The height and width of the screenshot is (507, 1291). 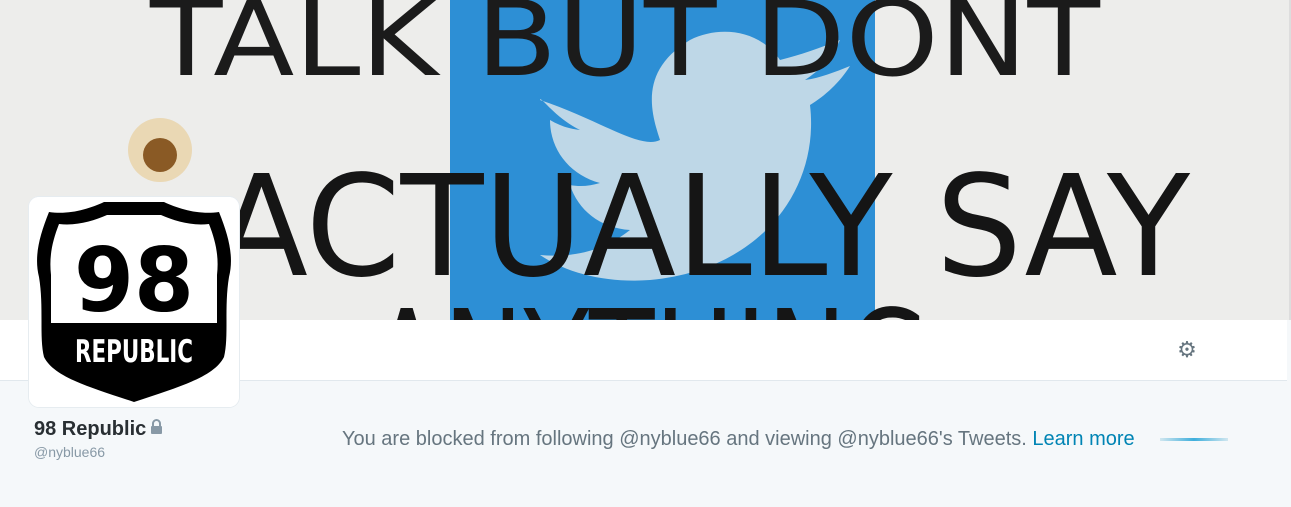 What do you see at coordinates (1194, 439) in the screenshot?
I see `learn-more-hover-underline` at bounding box center [1194, 439].